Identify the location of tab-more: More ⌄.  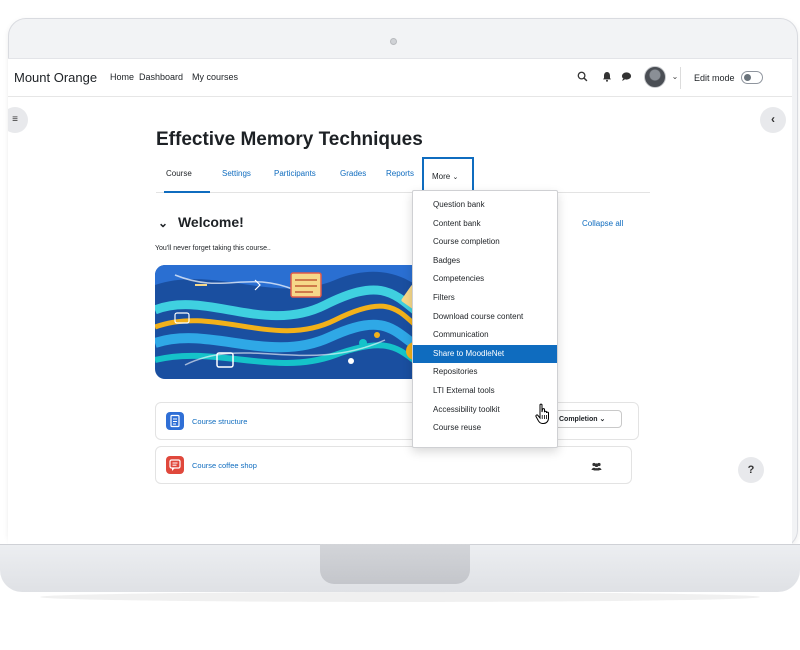
(448, 174).